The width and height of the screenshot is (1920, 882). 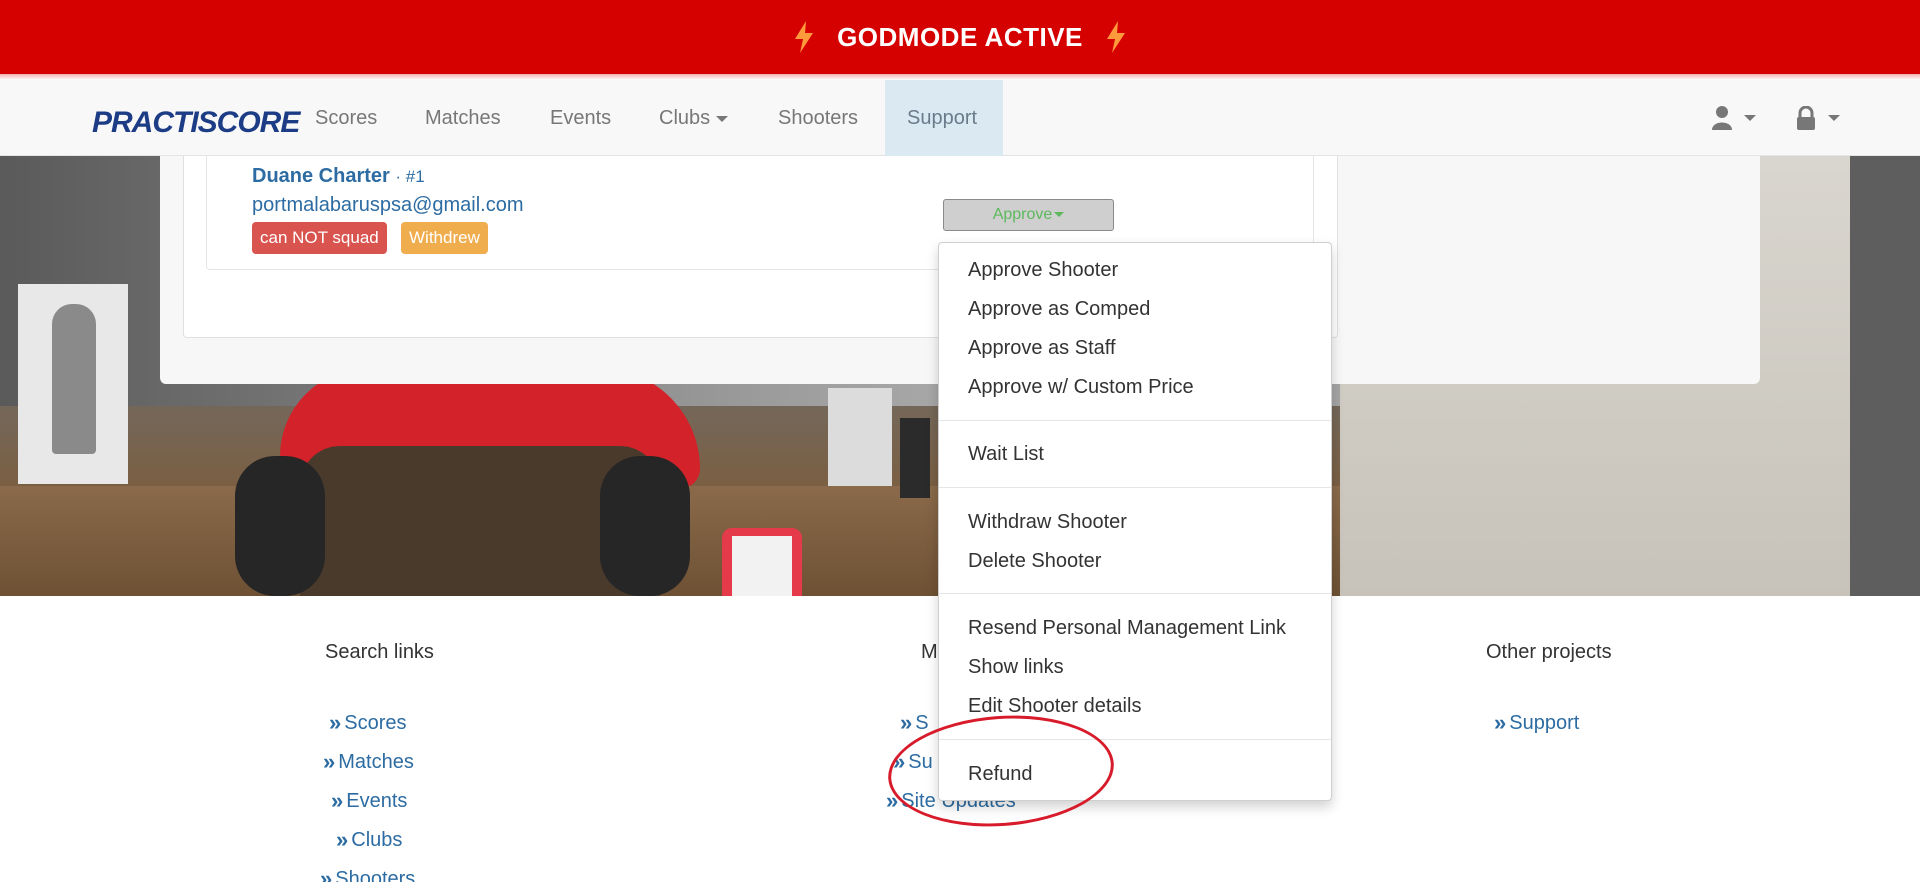 I want to click on account-lock-toggle, so click(x=1818, y=118).